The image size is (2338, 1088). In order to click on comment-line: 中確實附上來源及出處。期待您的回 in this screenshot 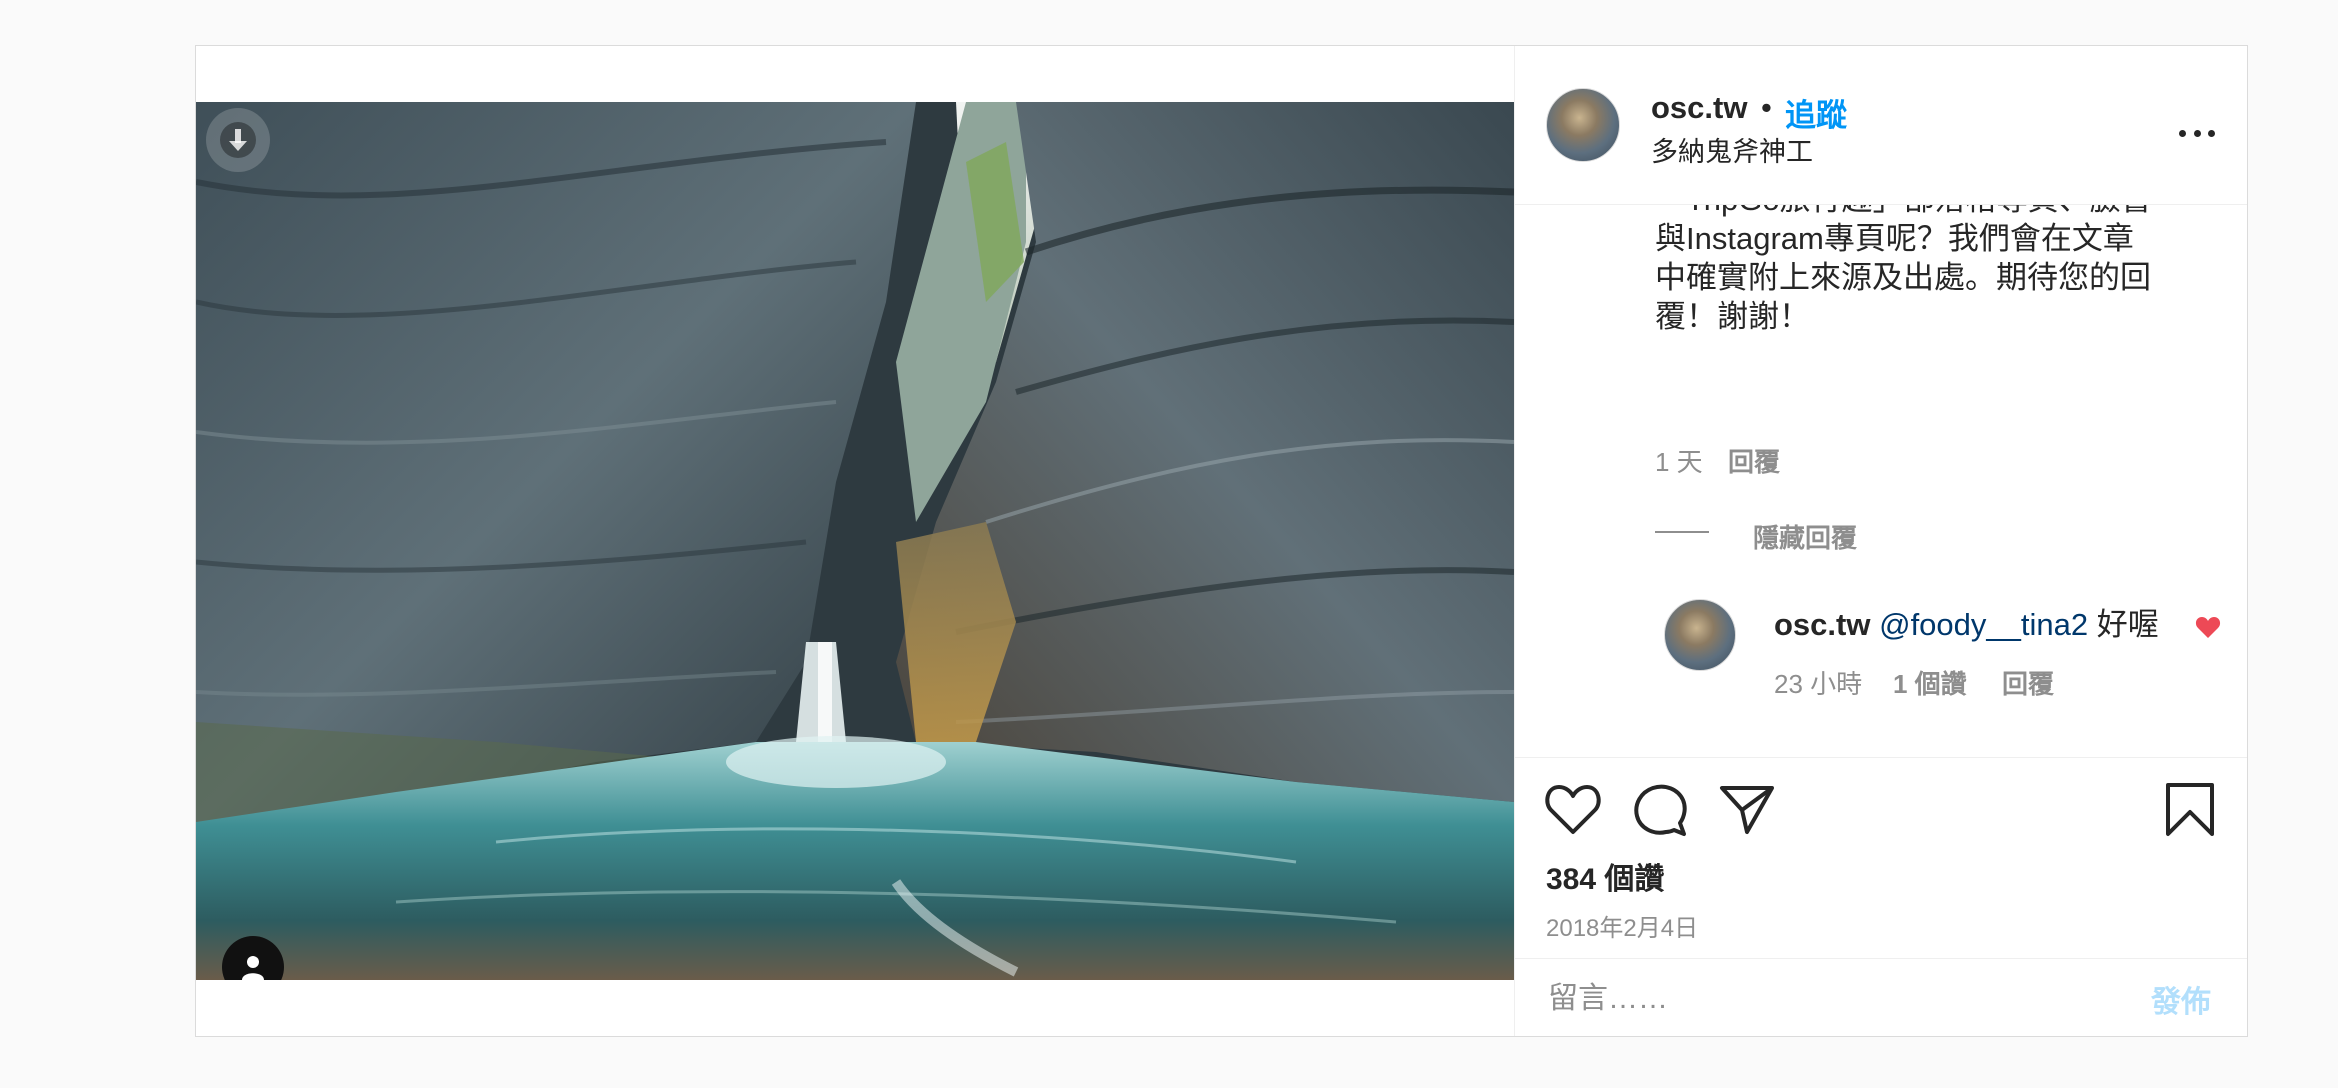, I will do `click(1903, 277)`.